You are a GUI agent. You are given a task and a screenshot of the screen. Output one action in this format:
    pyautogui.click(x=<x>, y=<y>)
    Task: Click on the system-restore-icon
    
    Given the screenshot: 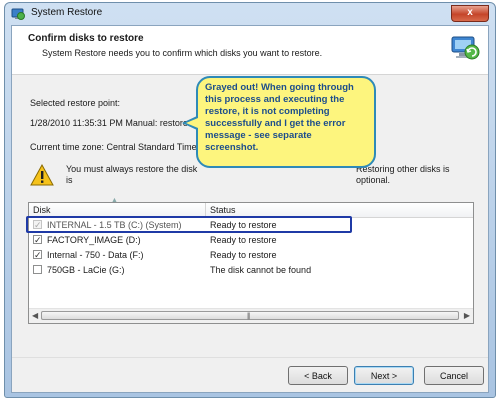 What is the action you would take?
    pyautogui.click(x=18, y=14)
    